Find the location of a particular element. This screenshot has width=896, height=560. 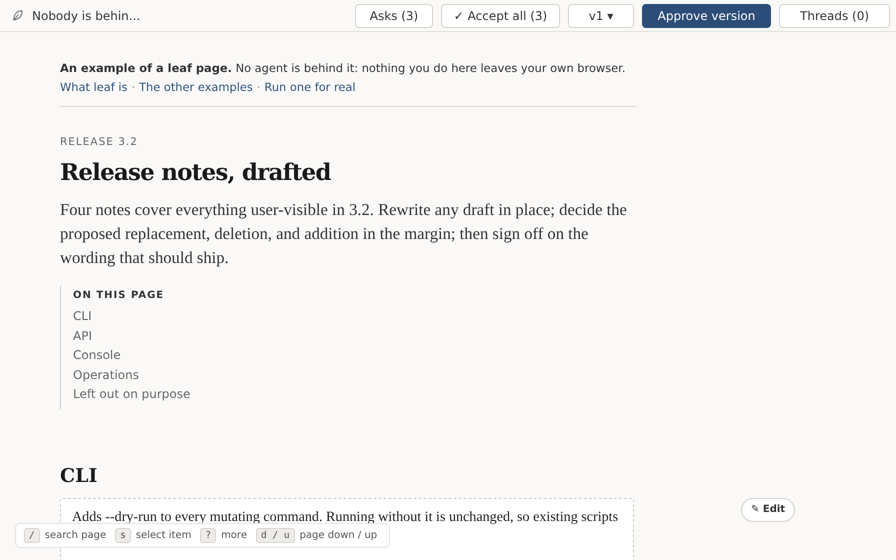

page-heading: Release notes, drafted is located at coordinates (196, 173).